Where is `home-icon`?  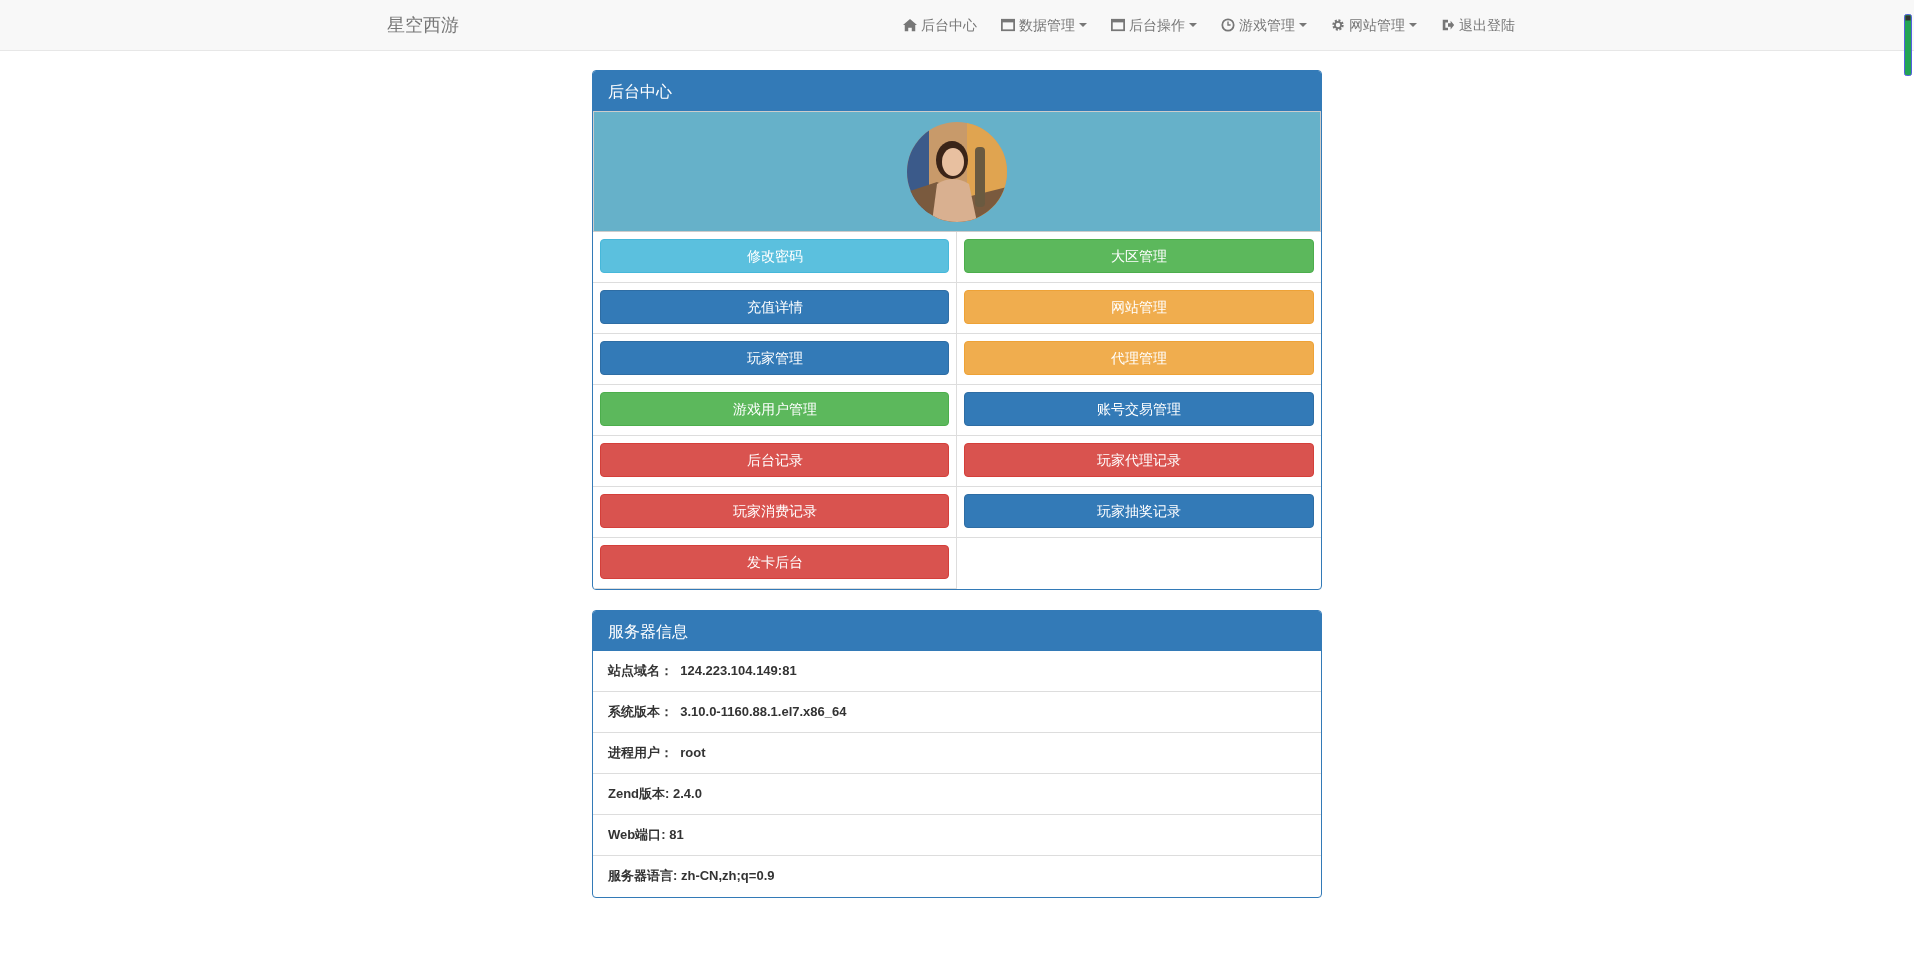
home-icon is located at coordinates (910, 25).